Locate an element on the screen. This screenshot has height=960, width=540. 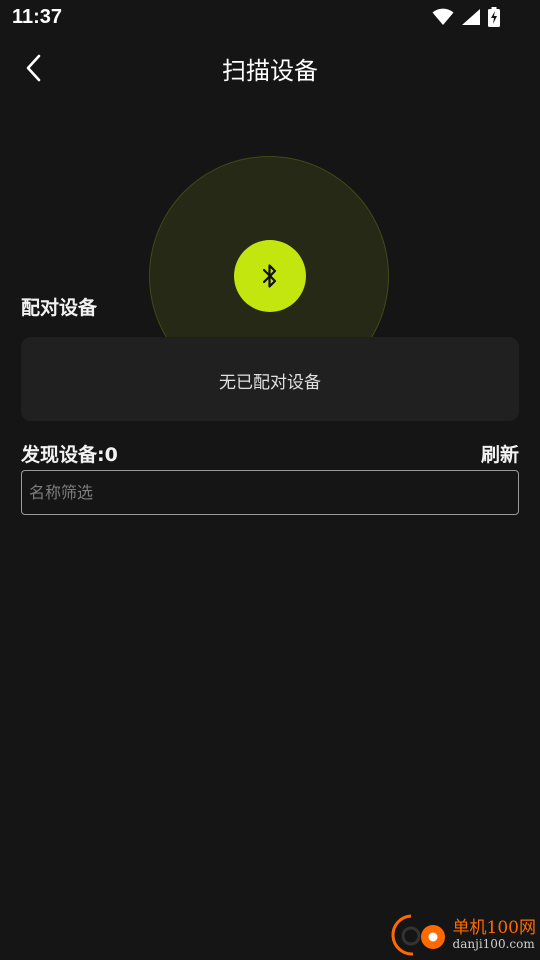
bluetooth-icon is located at coordinates (269, 276).